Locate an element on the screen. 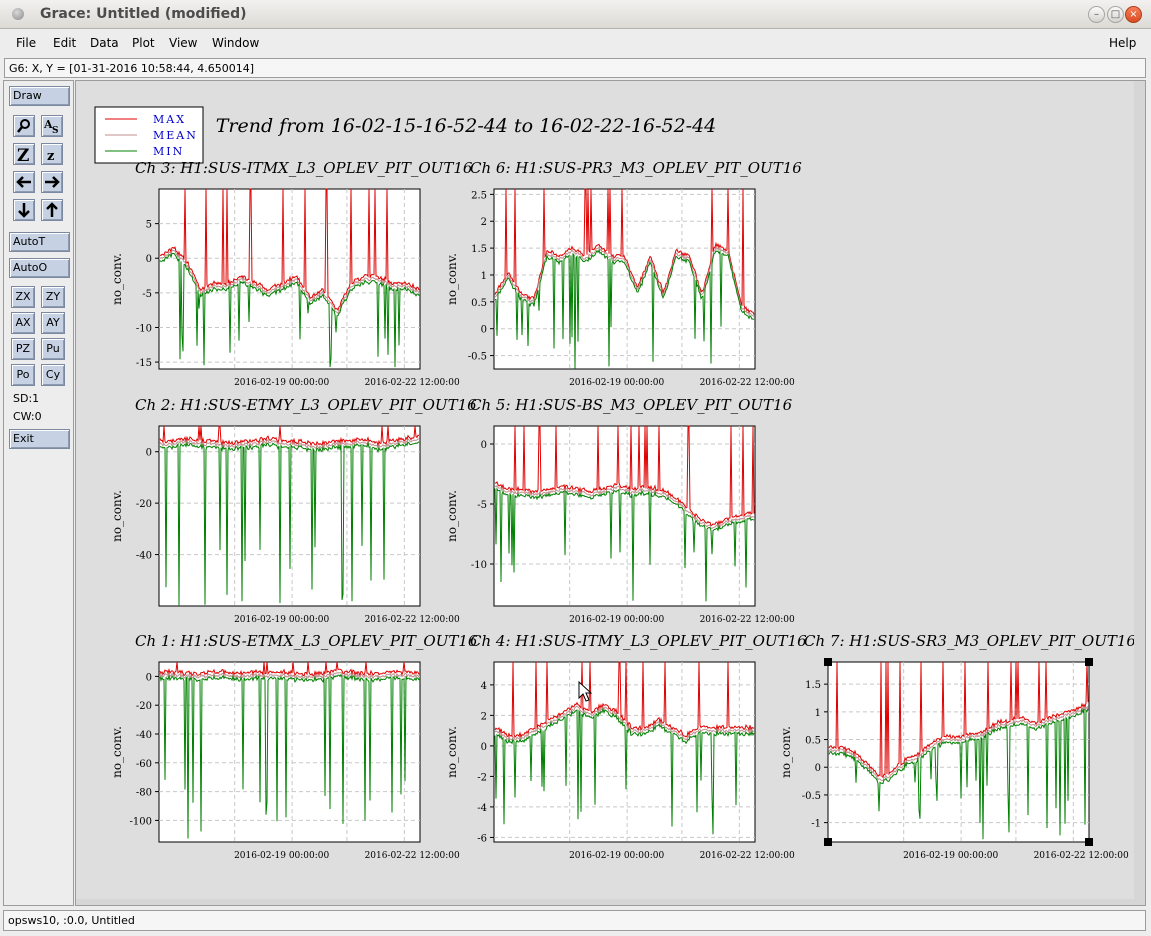 Image resolution: width=1151 pixels, height=936 pixels. graph-title: Ch 5: H1:SUS-BS_M3_OPLEV_PIT_OUT16 is located at coordinates (631, 405).